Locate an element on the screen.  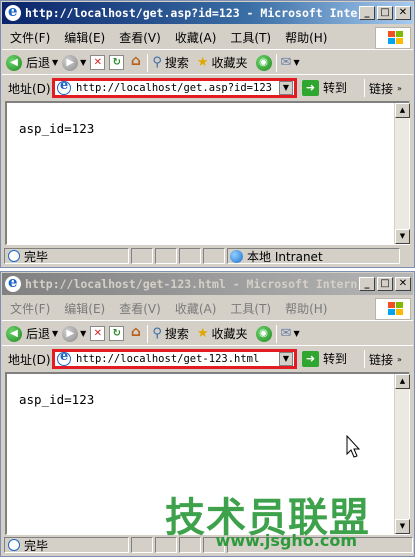
page-status-icon is located at coordinates (14, 256).